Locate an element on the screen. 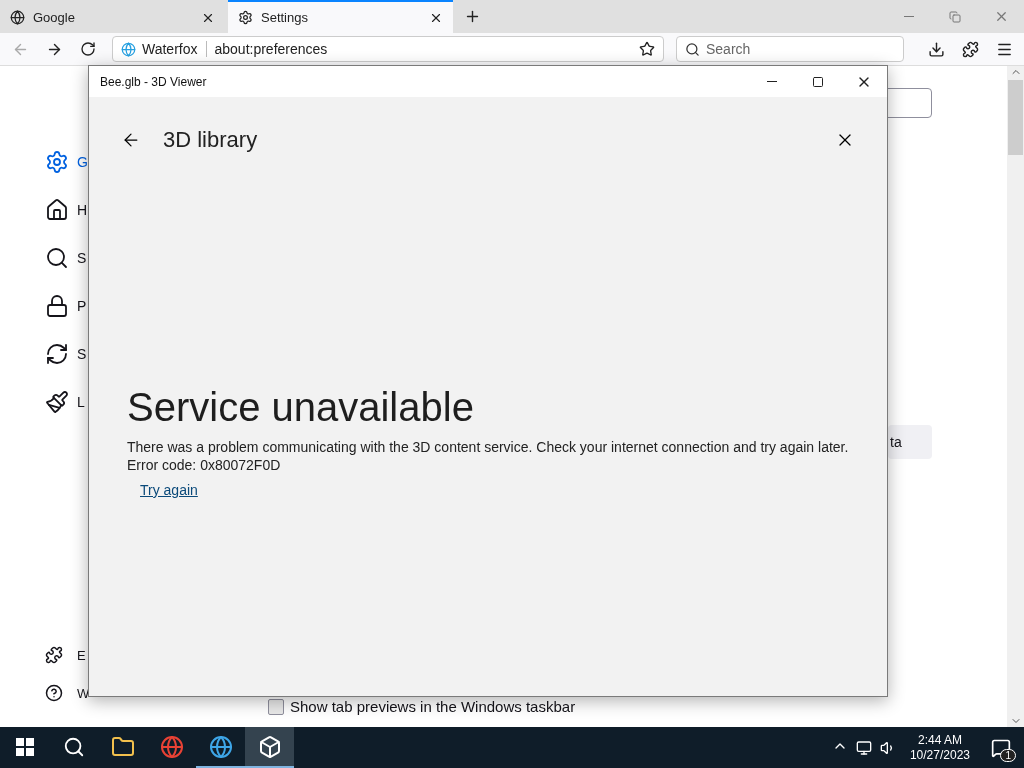  identity-label: Waterfox is located at coordinates (170, 49).